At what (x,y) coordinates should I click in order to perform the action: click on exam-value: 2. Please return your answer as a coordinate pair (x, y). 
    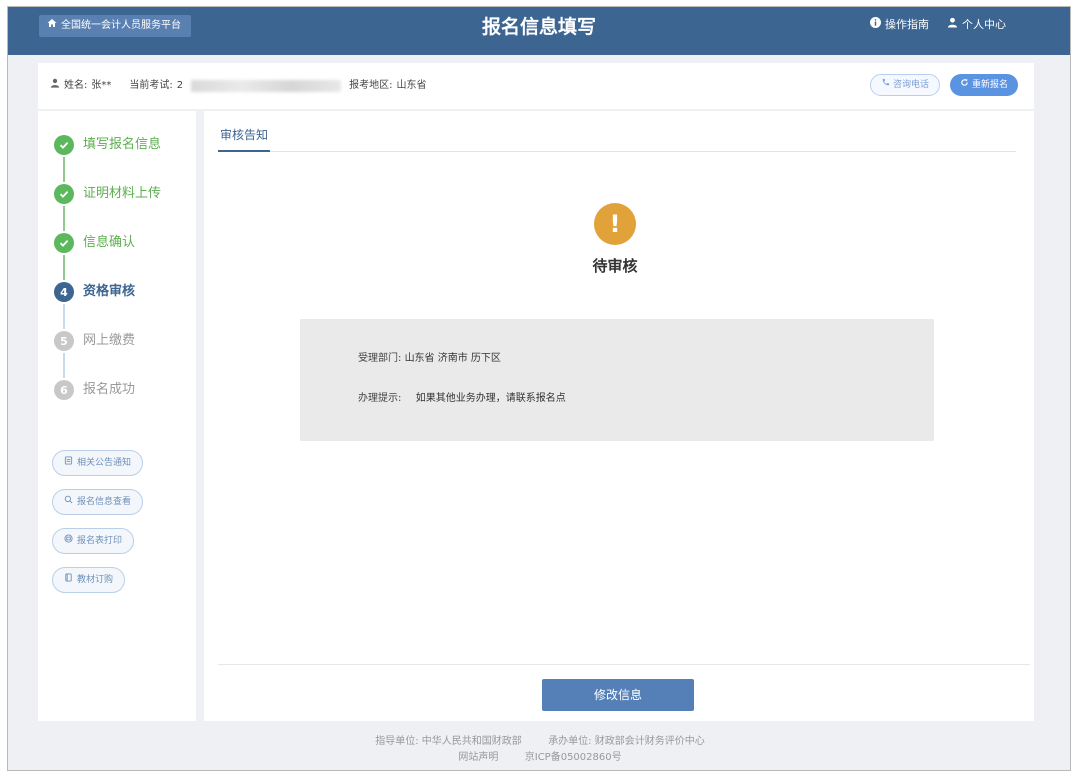
    Looking at the image, I should click on (180, 85).